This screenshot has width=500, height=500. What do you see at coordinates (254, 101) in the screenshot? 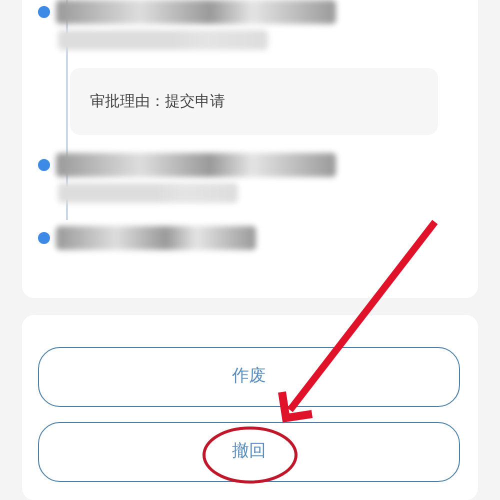
I see `approval-reason: 审批理由：提交申请` at bounding box center [254, 101].